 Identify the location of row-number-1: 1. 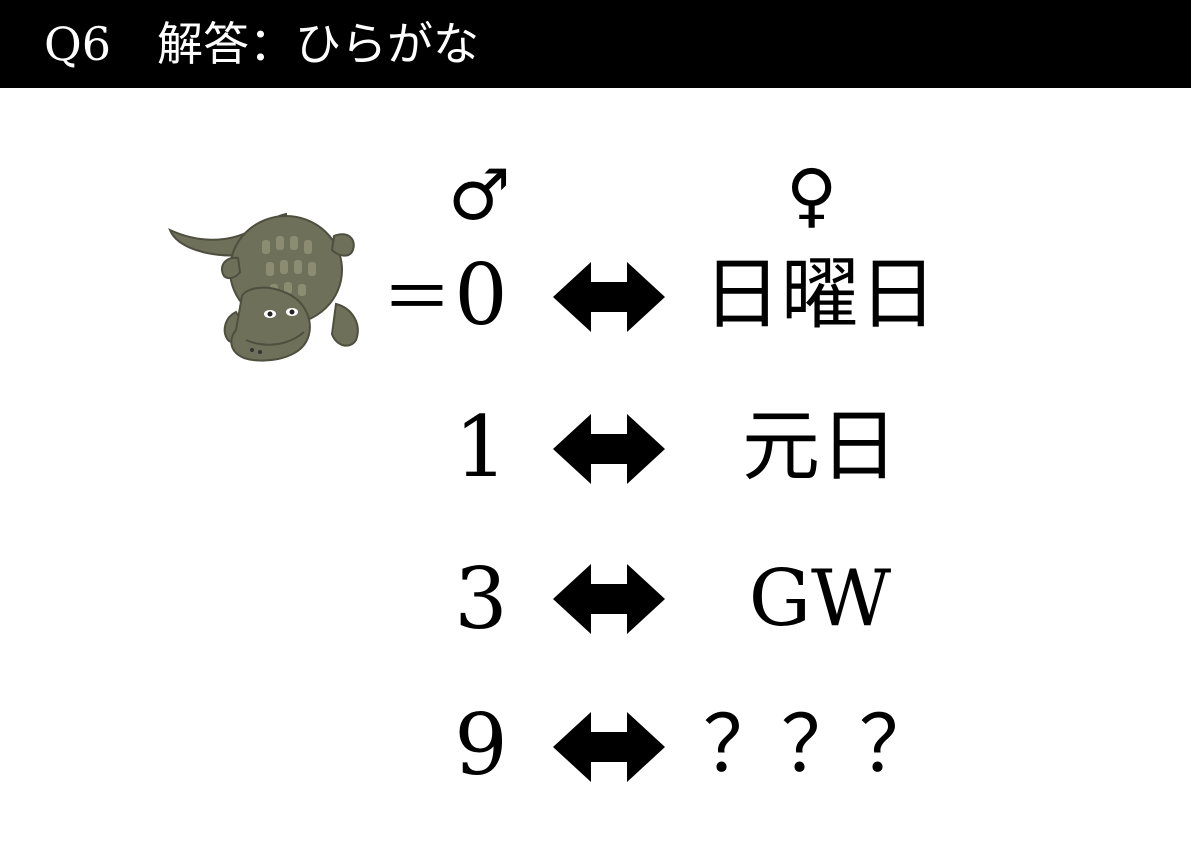
(481, 447).